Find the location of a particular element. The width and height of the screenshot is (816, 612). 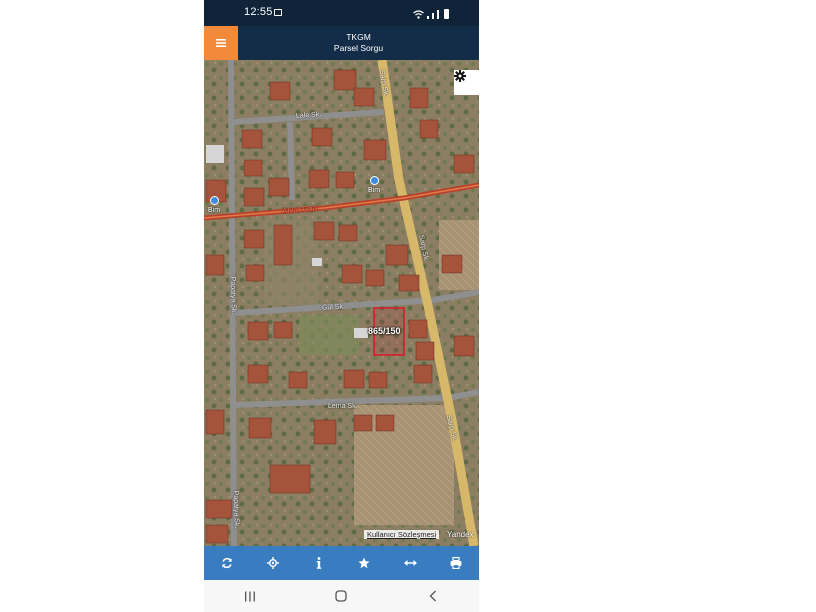

star-icon is located at coordinates (364, 563).